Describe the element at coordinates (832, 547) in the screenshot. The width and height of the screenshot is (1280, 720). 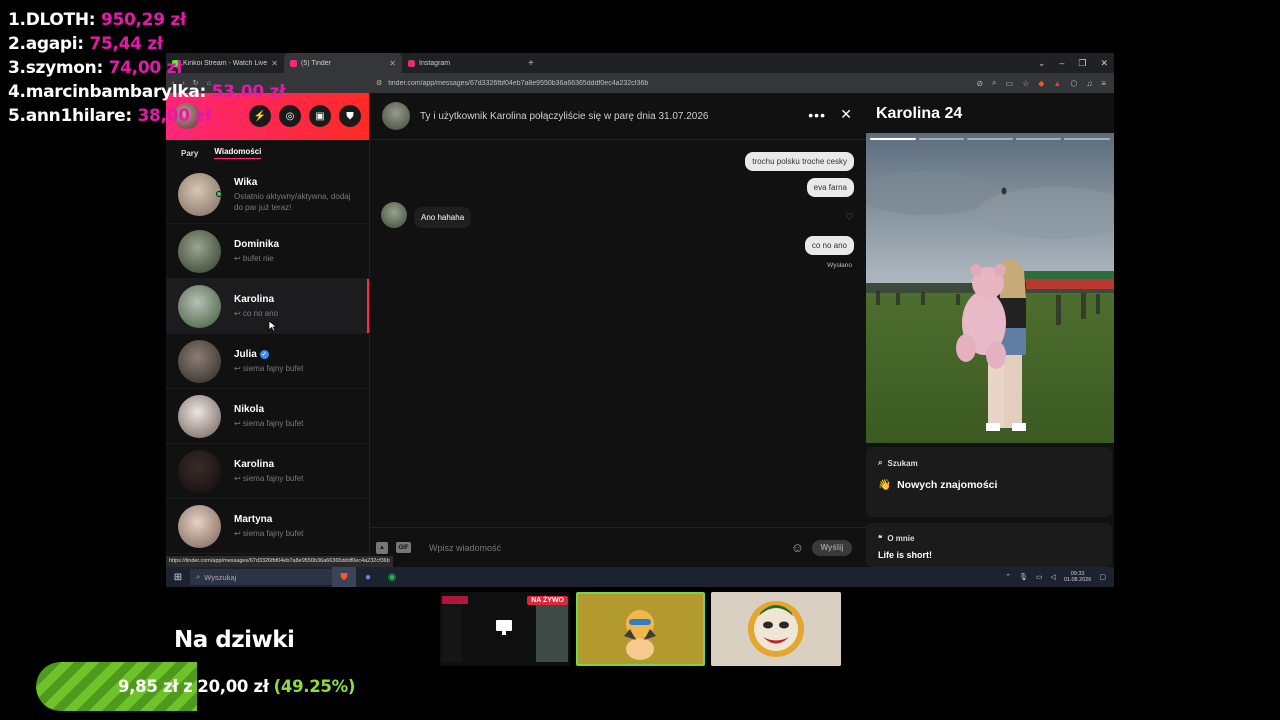
I see `send-button: Wyślij` at that location.